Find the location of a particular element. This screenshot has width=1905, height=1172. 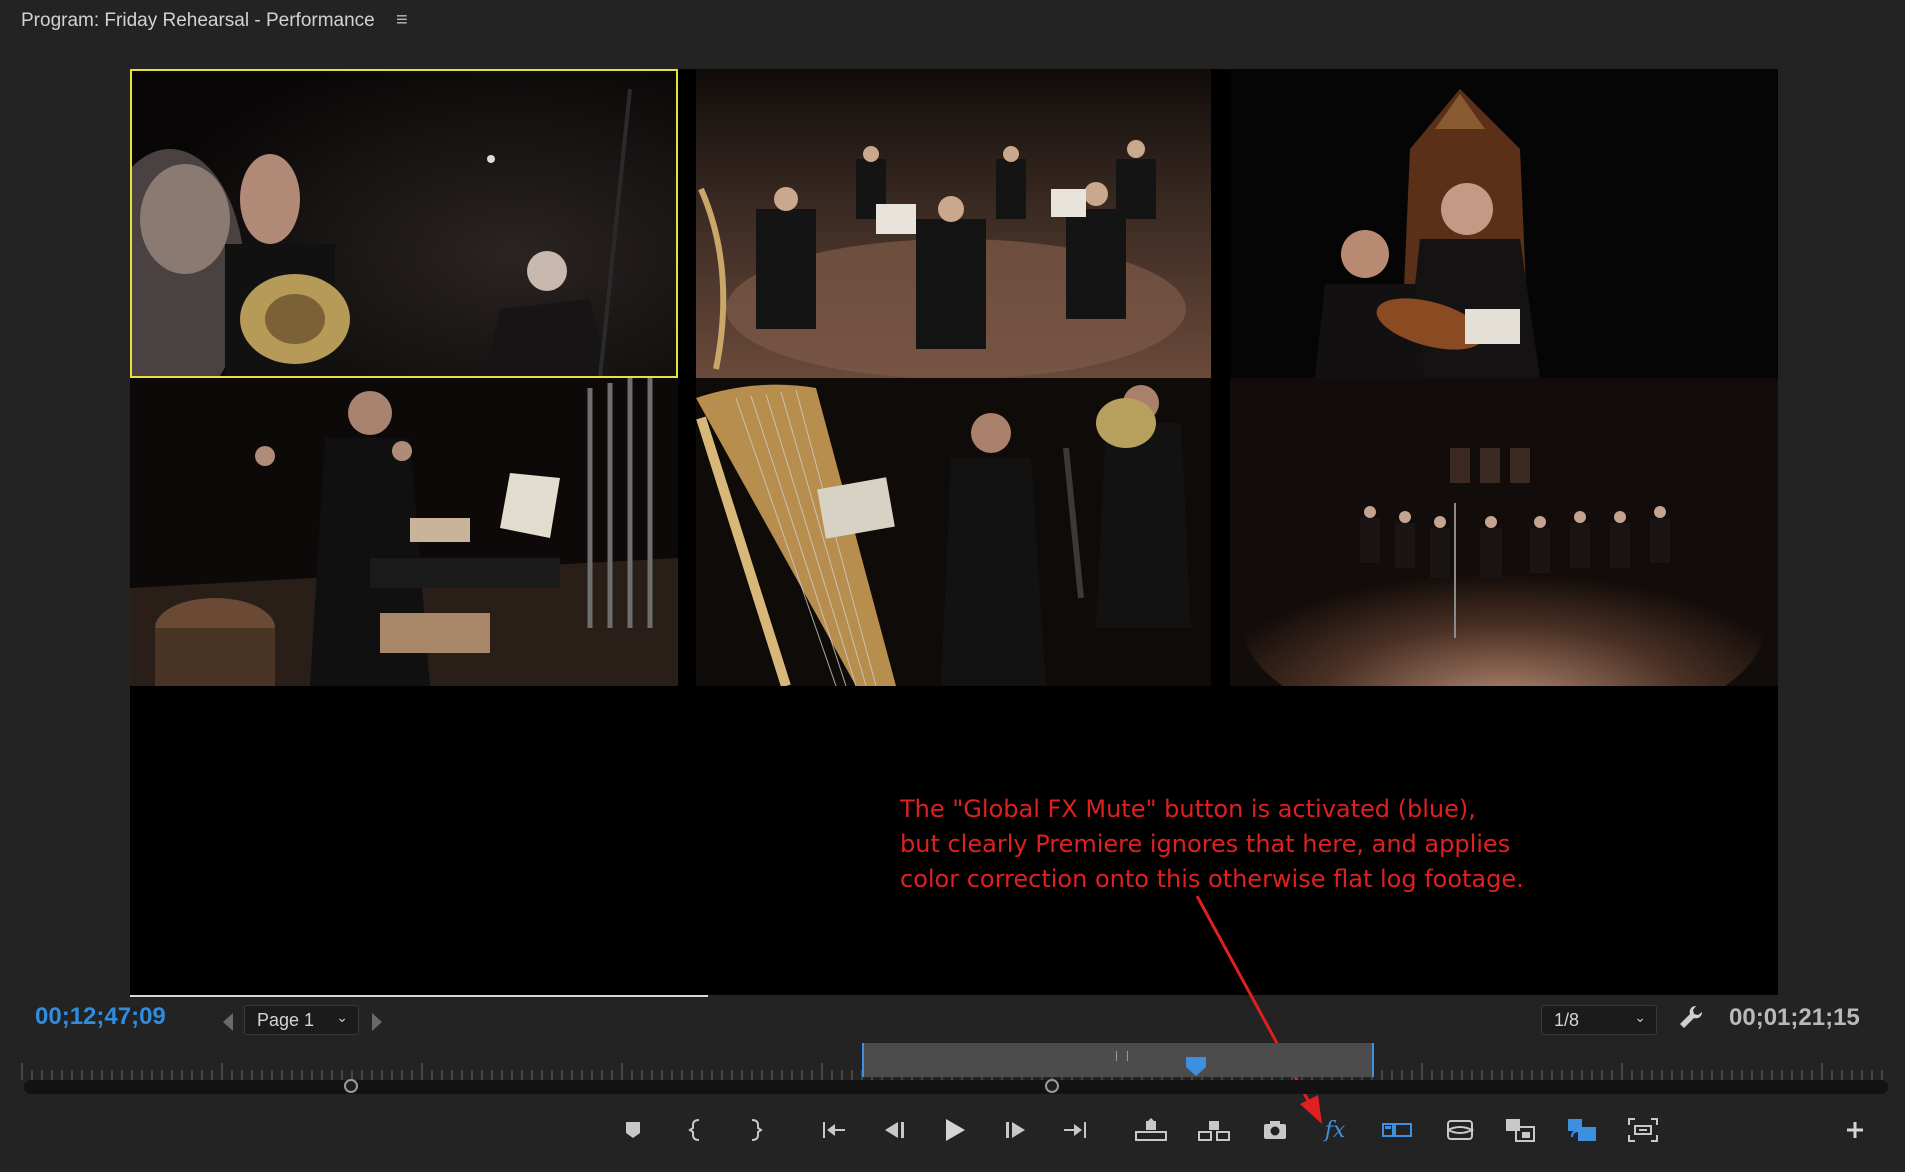

mark-in-icon is located at coordinates (694, 1130).